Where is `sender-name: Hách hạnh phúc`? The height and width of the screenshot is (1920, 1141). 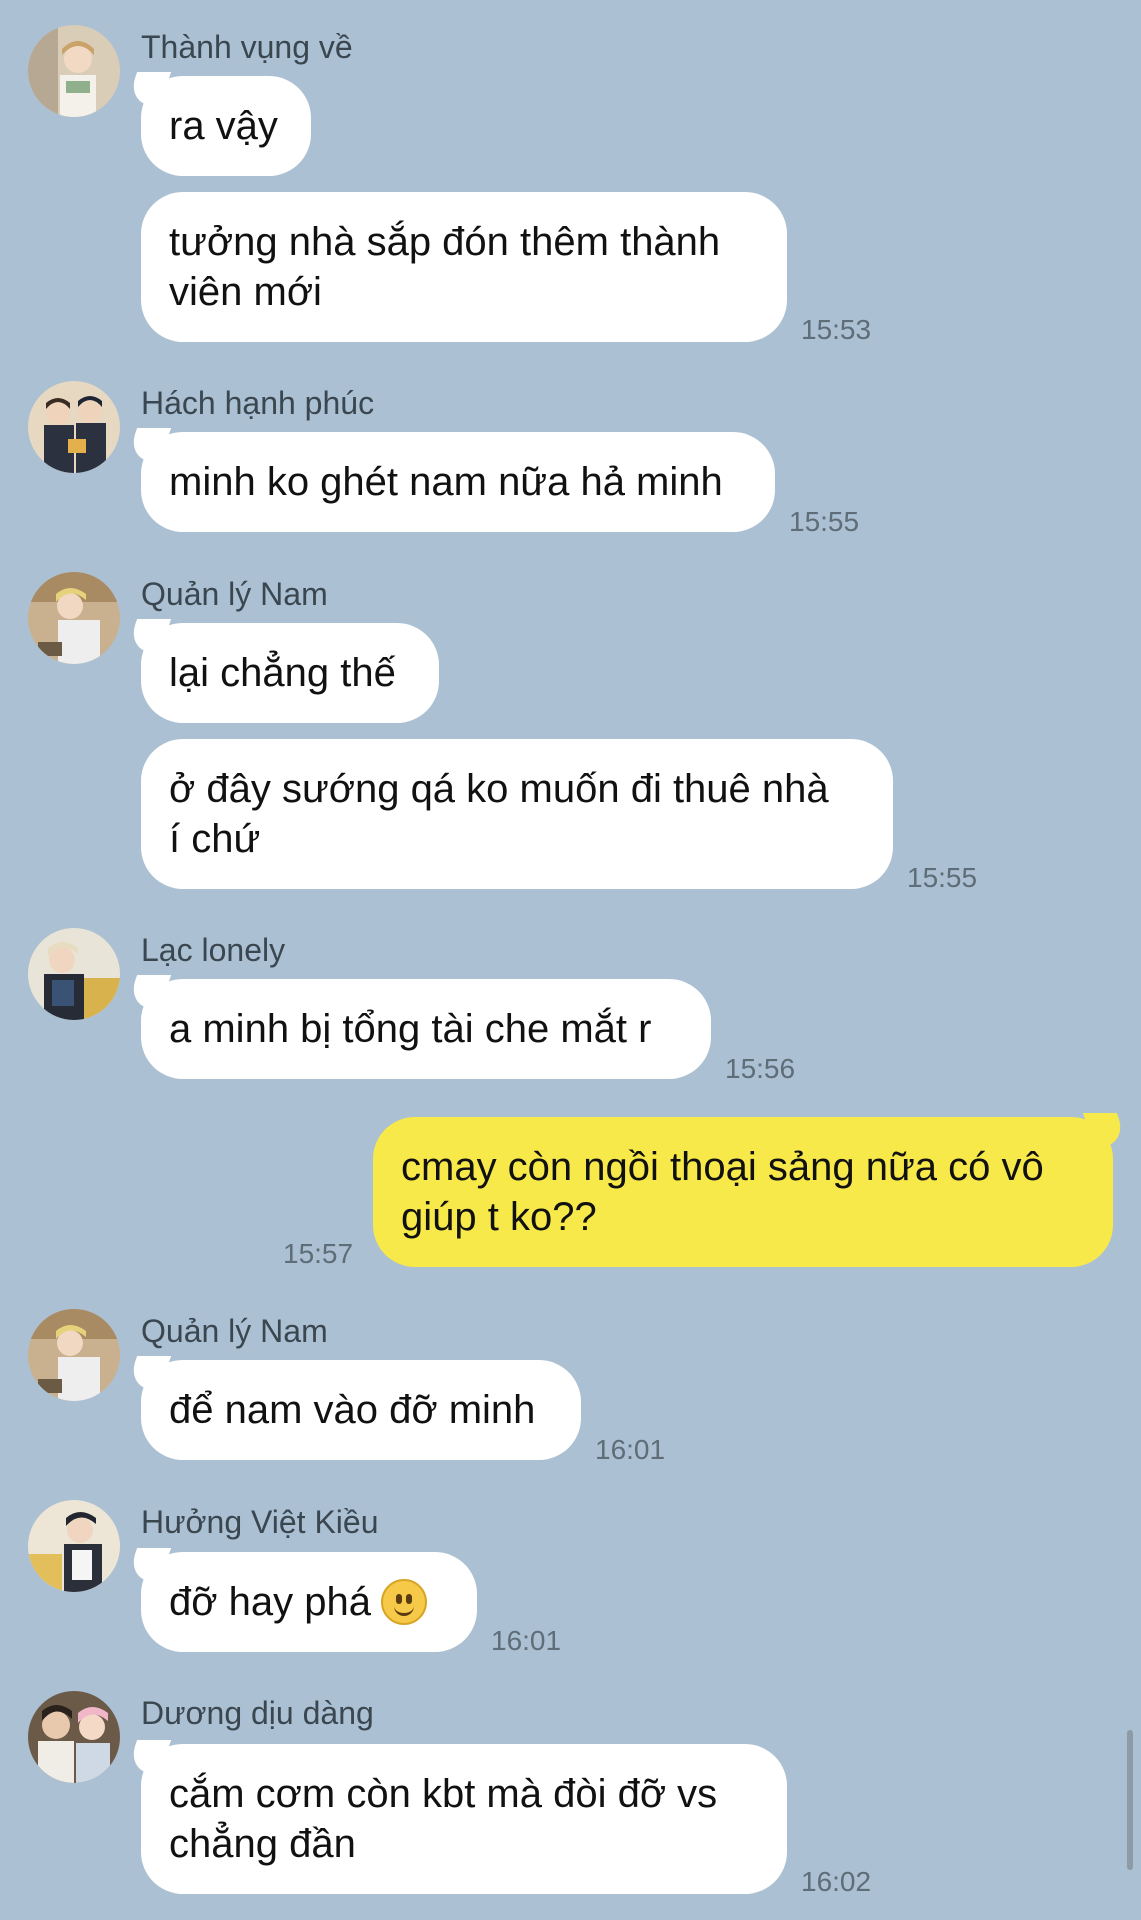 sender-name: Hách hạnh phúc is located at coordinates (258, 403).